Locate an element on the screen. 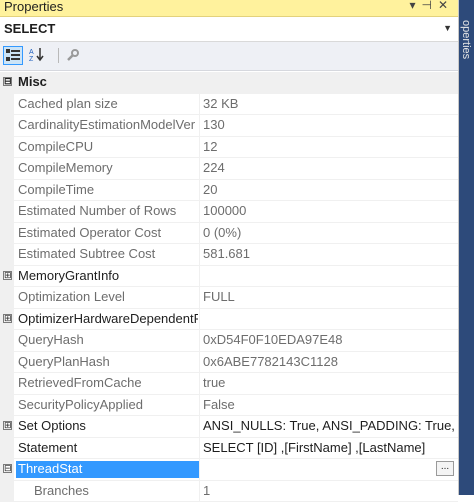 The height and width of the screenshot is (502, 474). property-row: ⊞ OptimizerHardwareDependentP is located at coordinates (229, 320).